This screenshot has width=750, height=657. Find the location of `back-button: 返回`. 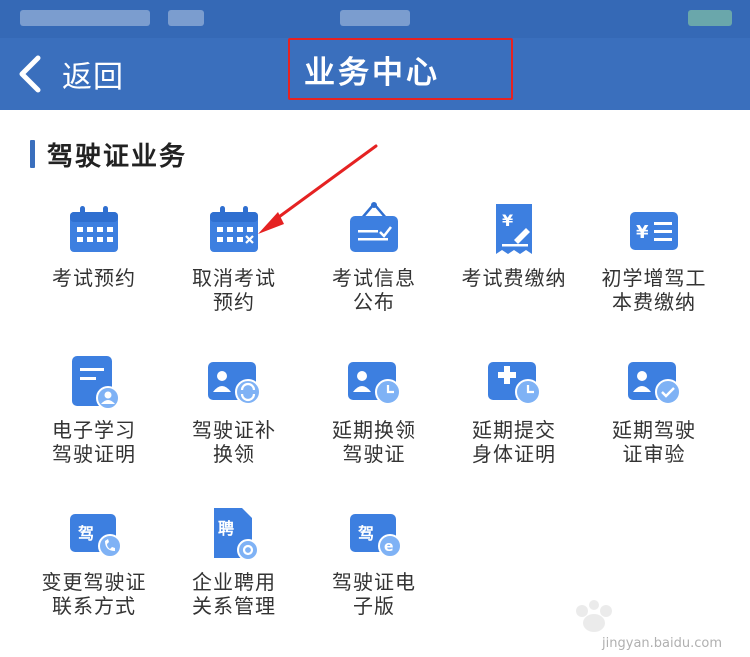

back-button: 返回 is located at coordinates (69, 74).